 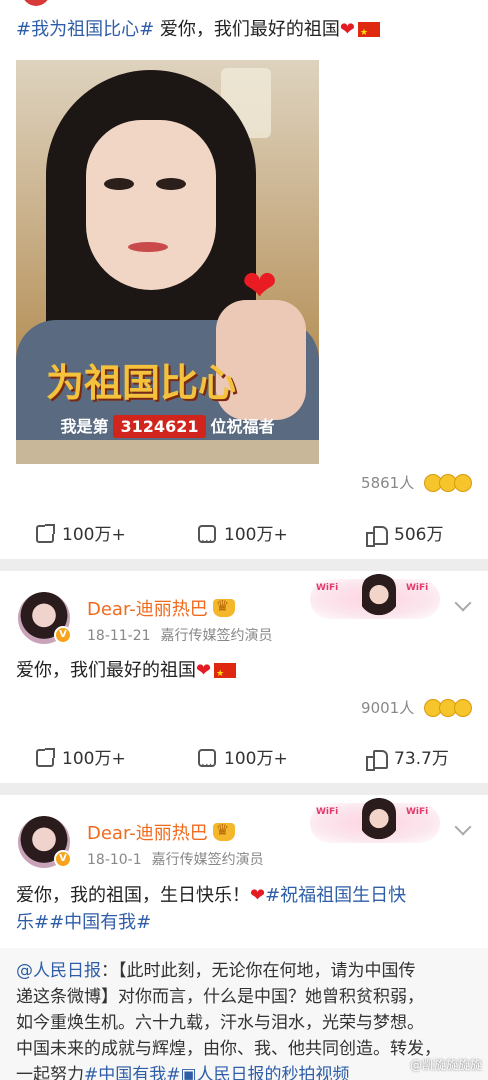 I want to click on video-link: 人民日报的秒拍视频, so click(x=273, y=1072).